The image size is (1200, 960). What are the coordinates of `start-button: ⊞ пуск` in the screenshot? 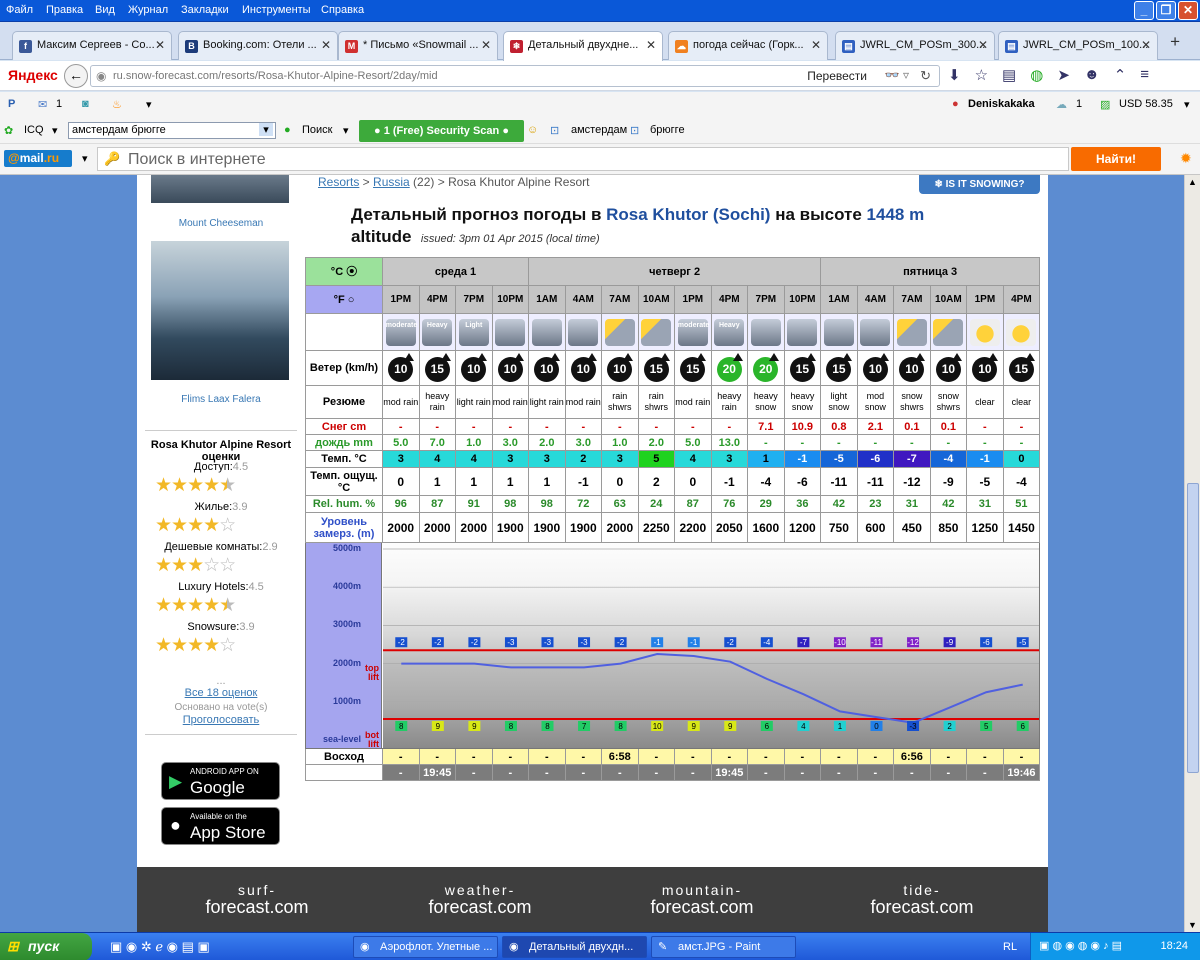 It's located at (46, 946).